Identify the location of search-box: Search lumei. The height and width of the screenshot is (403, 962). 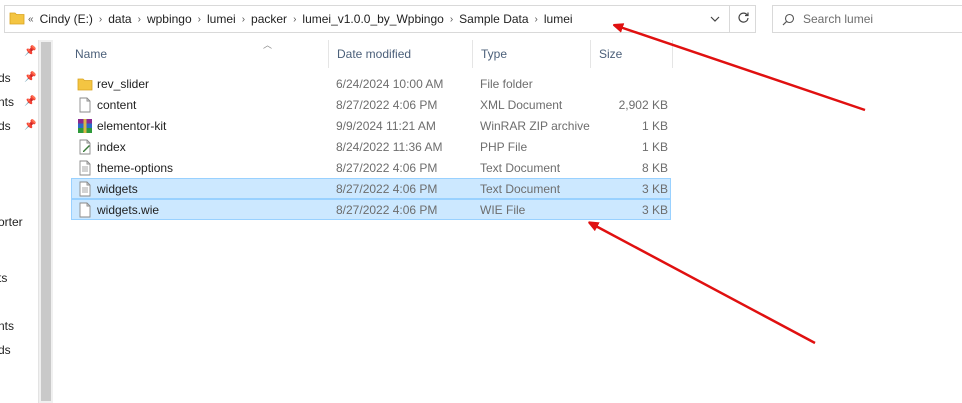
(867, 19).